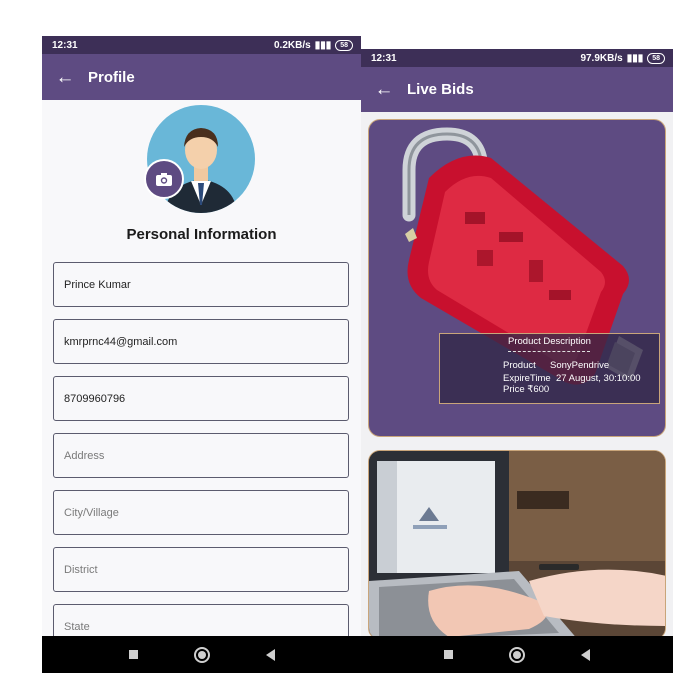  What do you see at coordinates (111, 77) in the screenshot?
I see `page-title: Profile` at bounding box center [111, 77].